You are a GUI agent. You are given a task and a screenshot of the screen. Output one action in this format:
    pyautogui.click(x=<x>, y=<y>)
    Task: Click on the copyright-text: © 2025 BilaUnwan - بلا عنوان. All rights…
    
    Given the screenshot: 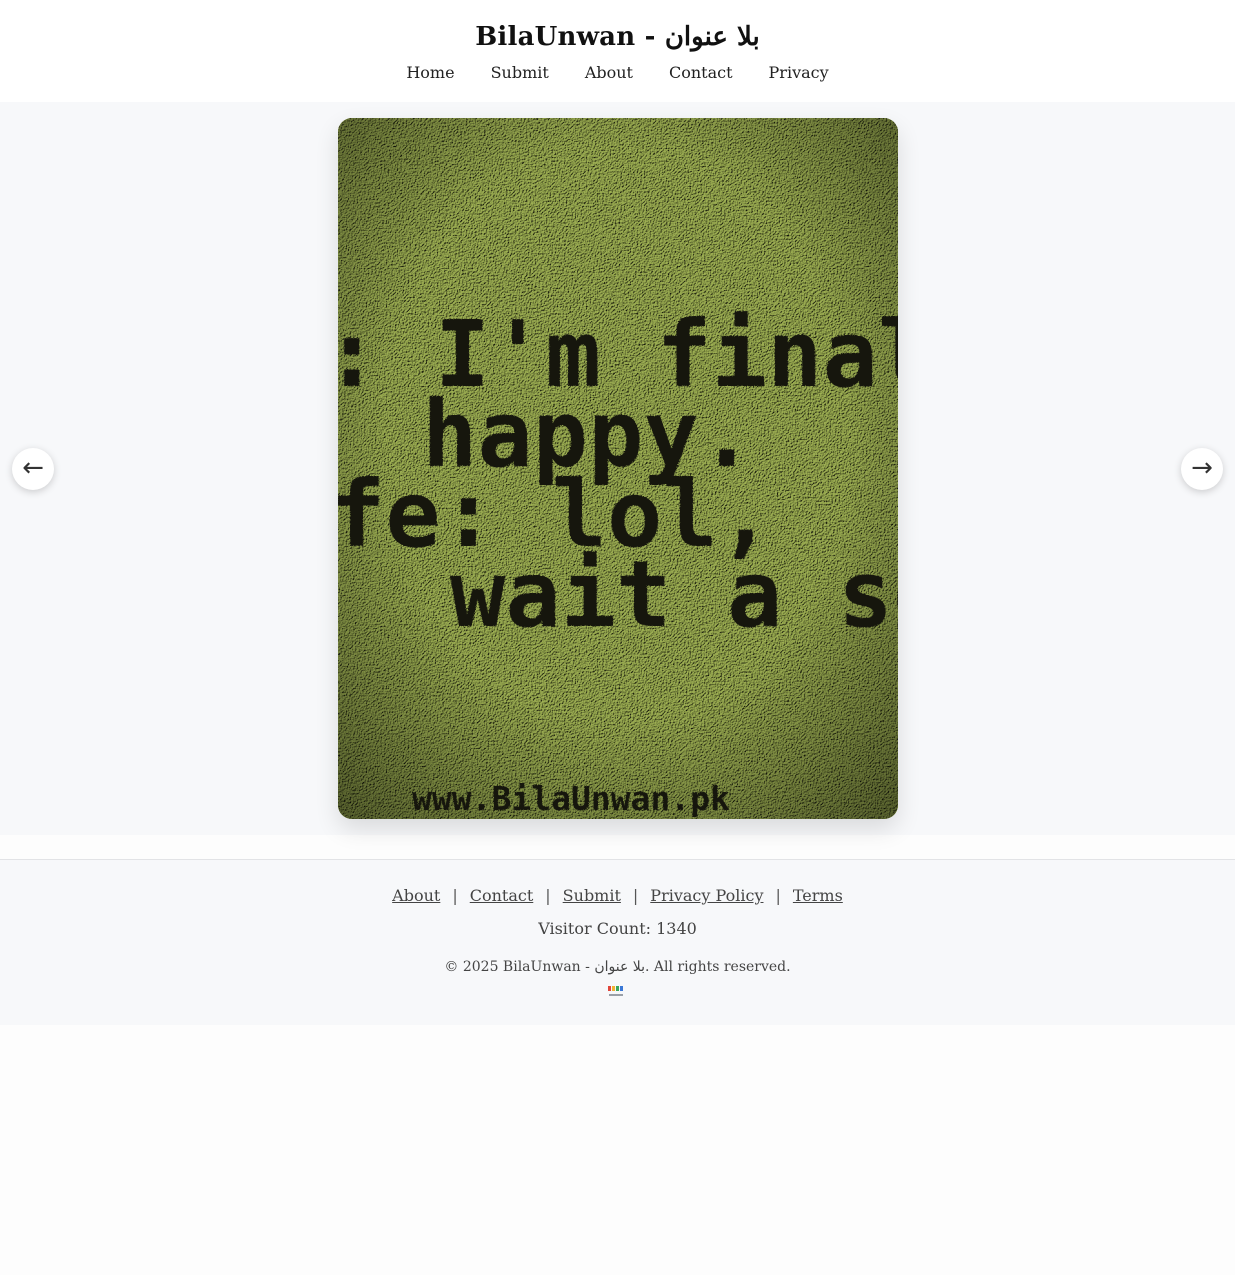 What is the action you would take?
    pyautogui.click(x=617, y=967)
    